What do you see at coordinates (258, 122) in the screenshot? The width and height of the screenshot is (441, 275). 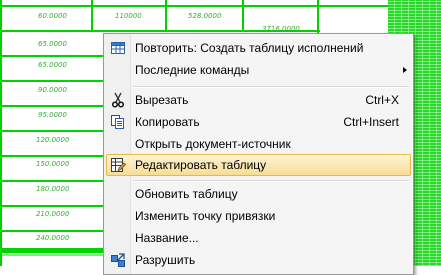 I see `menu-item-copy: Копировать Ctrl+Insert` at bounding box center [258, 122].